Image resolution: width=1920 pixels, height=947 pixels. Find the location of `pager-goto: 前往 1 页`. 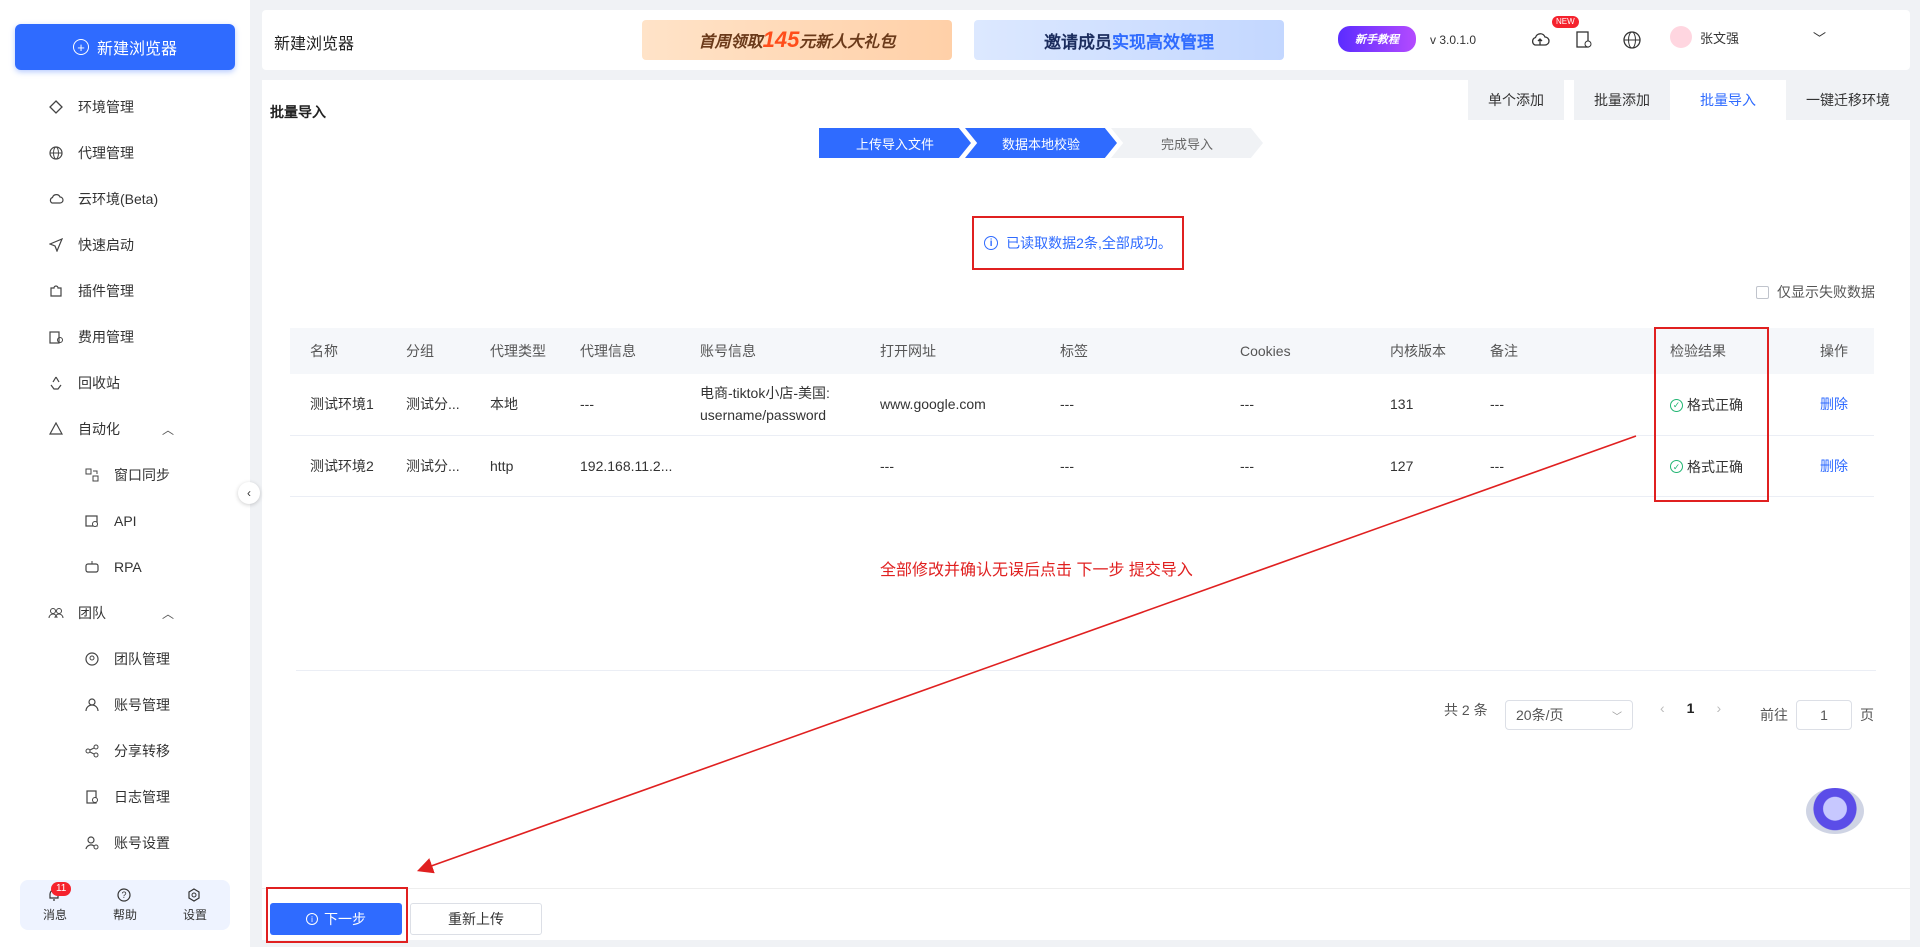

pager-goto: 前往 1 页 is located at coordinates (1817, 715).